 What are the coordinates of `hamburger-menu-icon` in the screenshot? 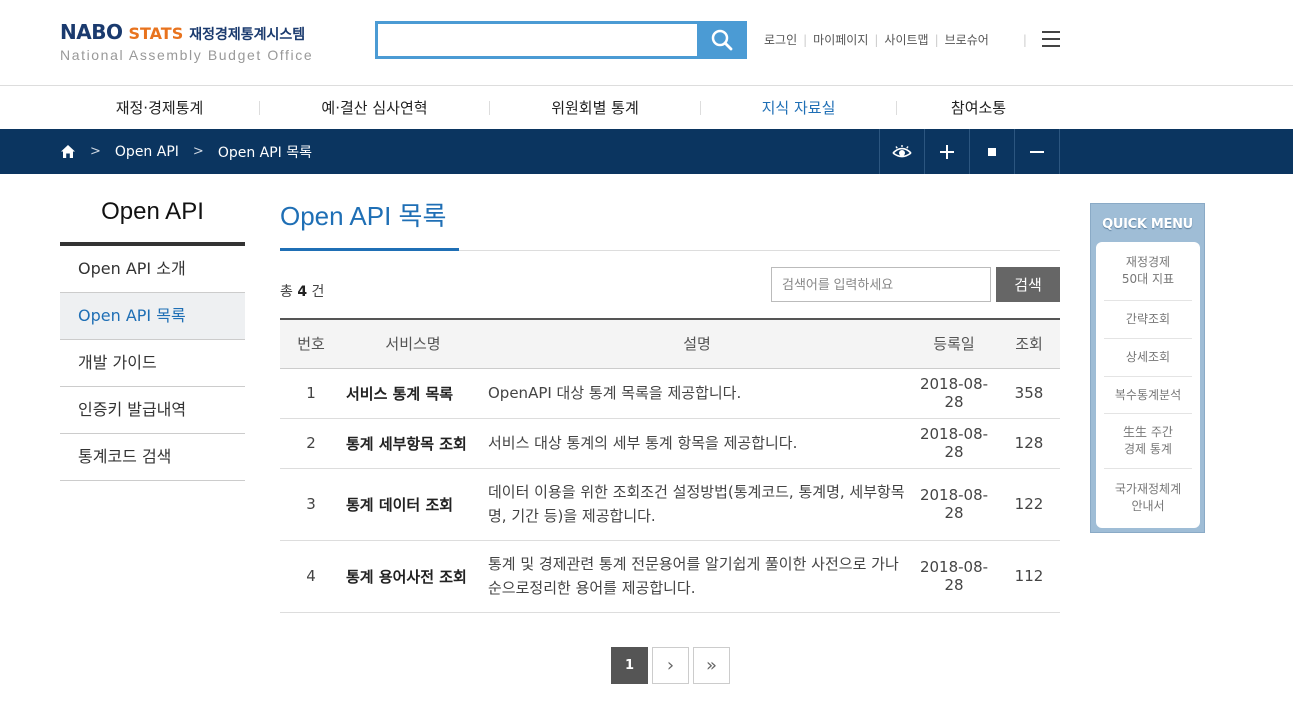 It's located at (1051, 39).